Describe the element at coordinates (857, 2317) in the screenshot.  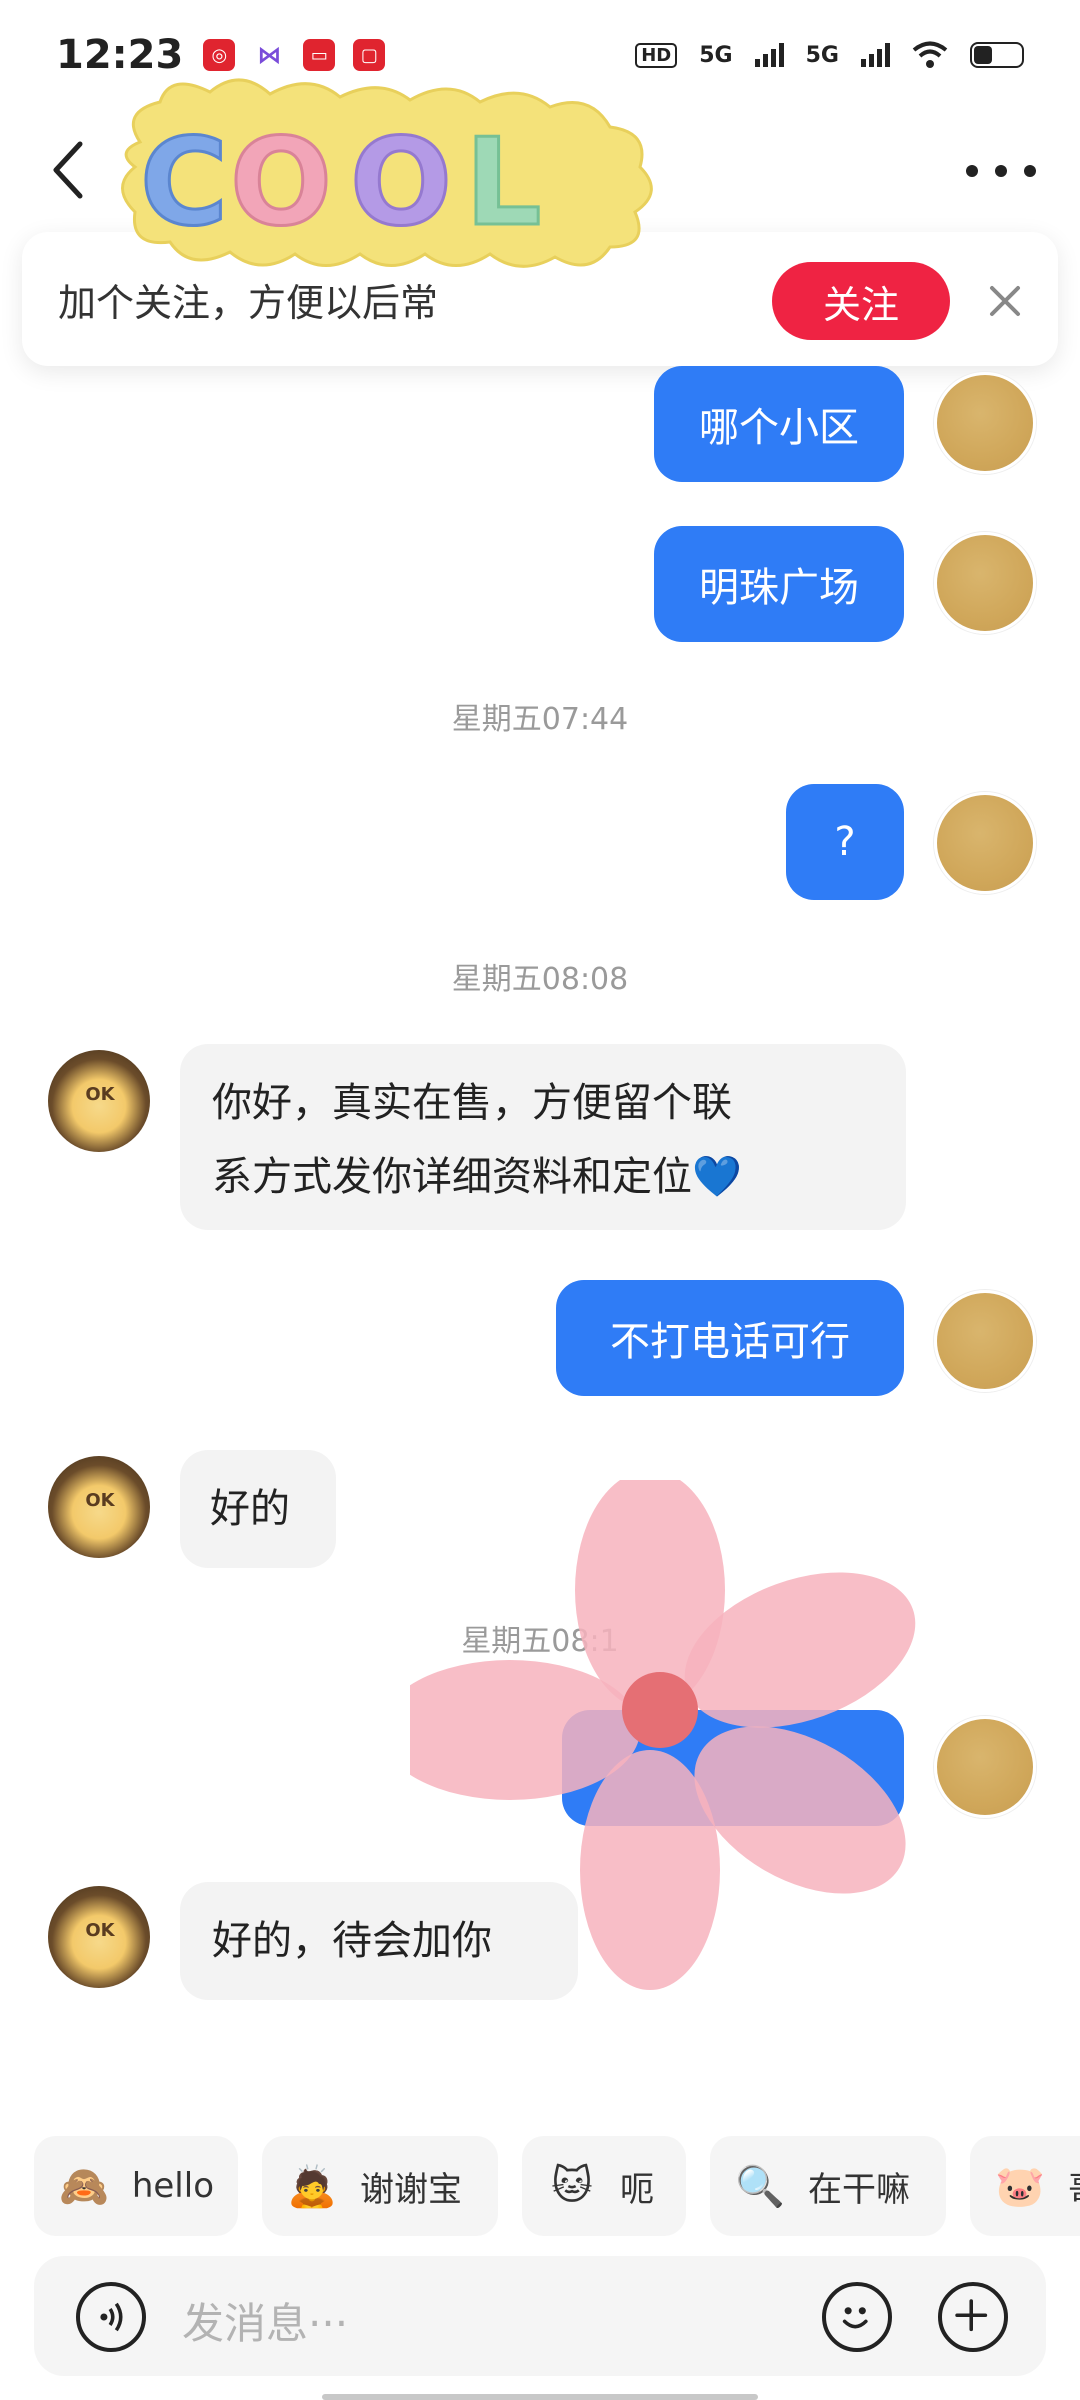
I see `smiley-icon` at that location.